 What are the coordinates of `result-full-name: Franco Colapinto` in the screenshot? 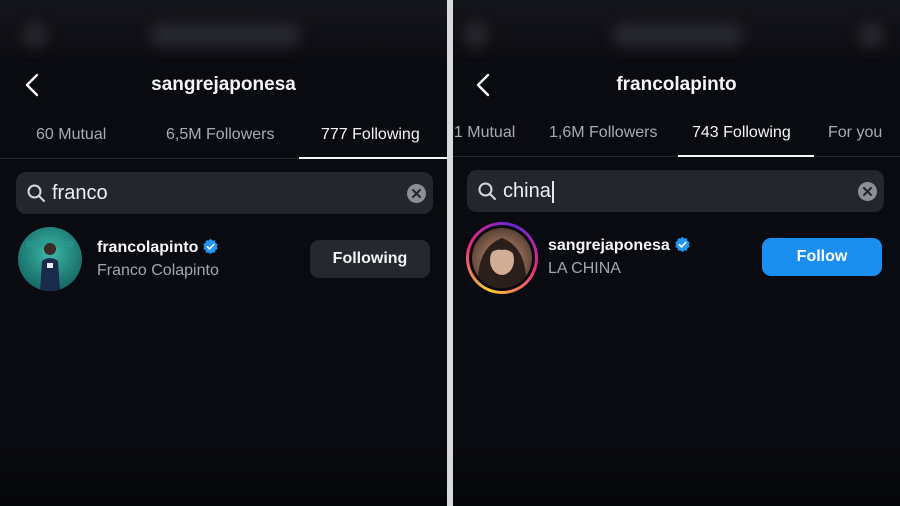 It's located at (158, 270).